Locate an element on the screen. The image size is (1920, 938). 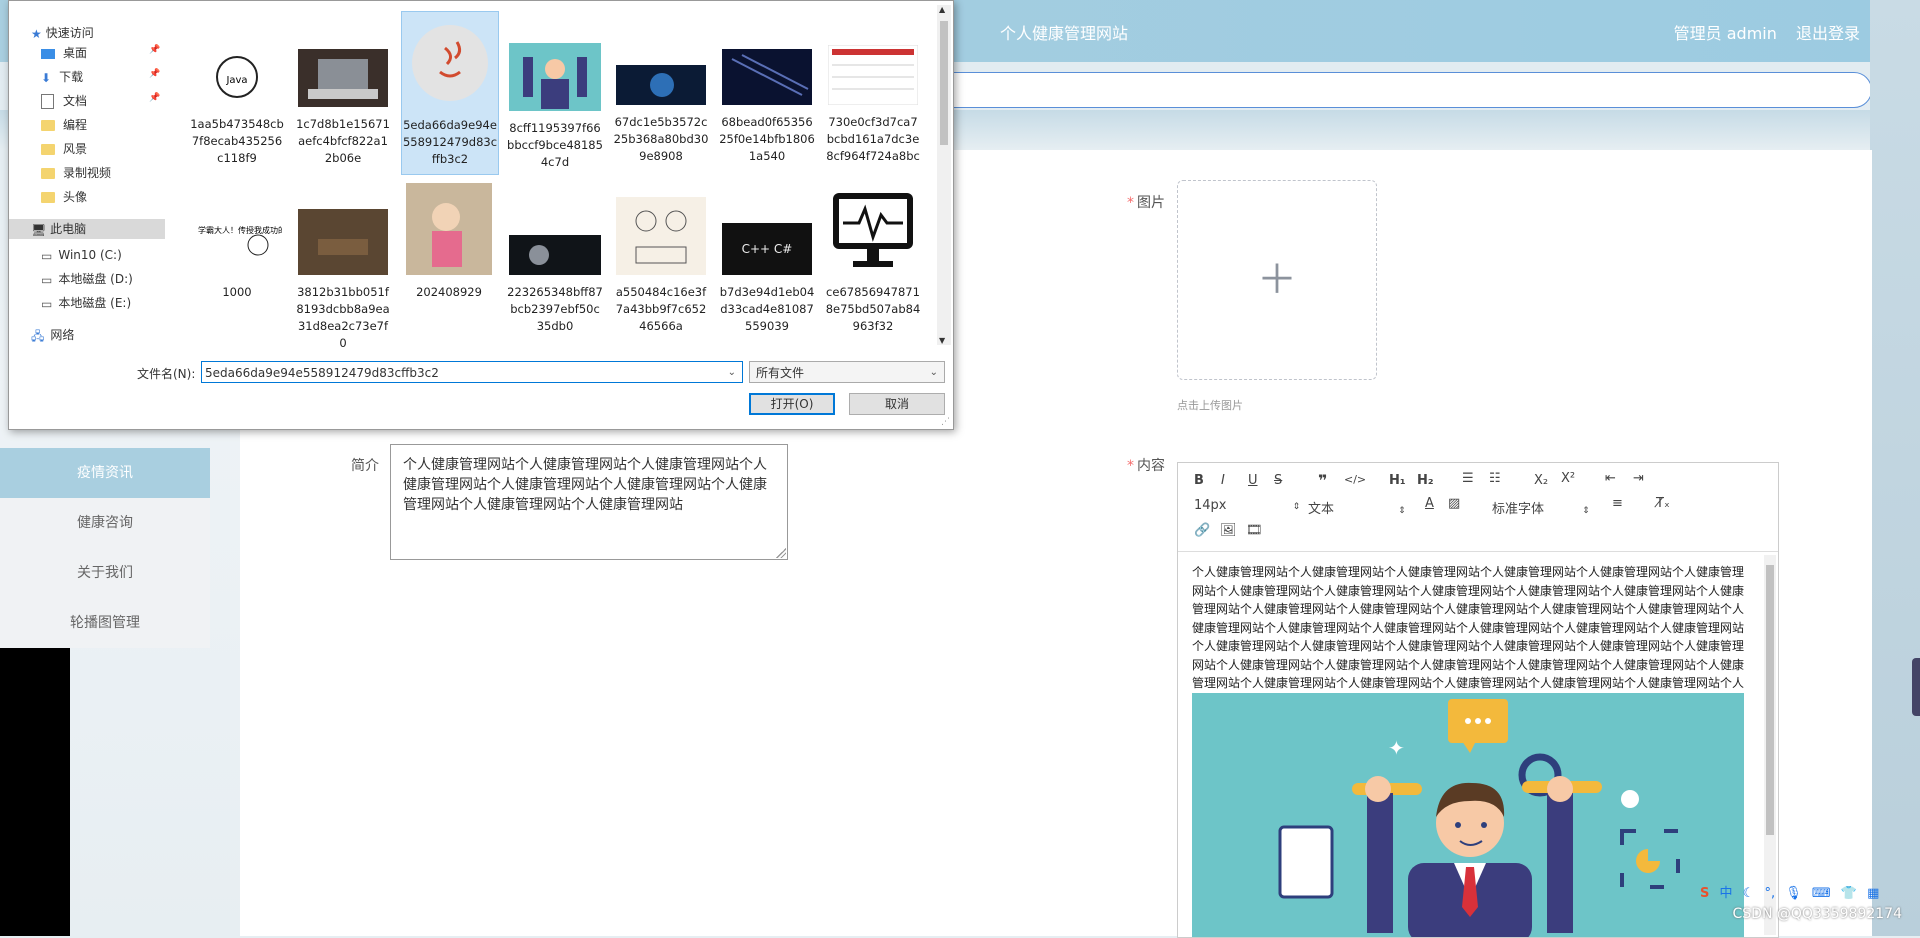
file-tile: Java 1aa5b473548cb7f8ecab435256c118f9 is located at coordinates (237, 108).